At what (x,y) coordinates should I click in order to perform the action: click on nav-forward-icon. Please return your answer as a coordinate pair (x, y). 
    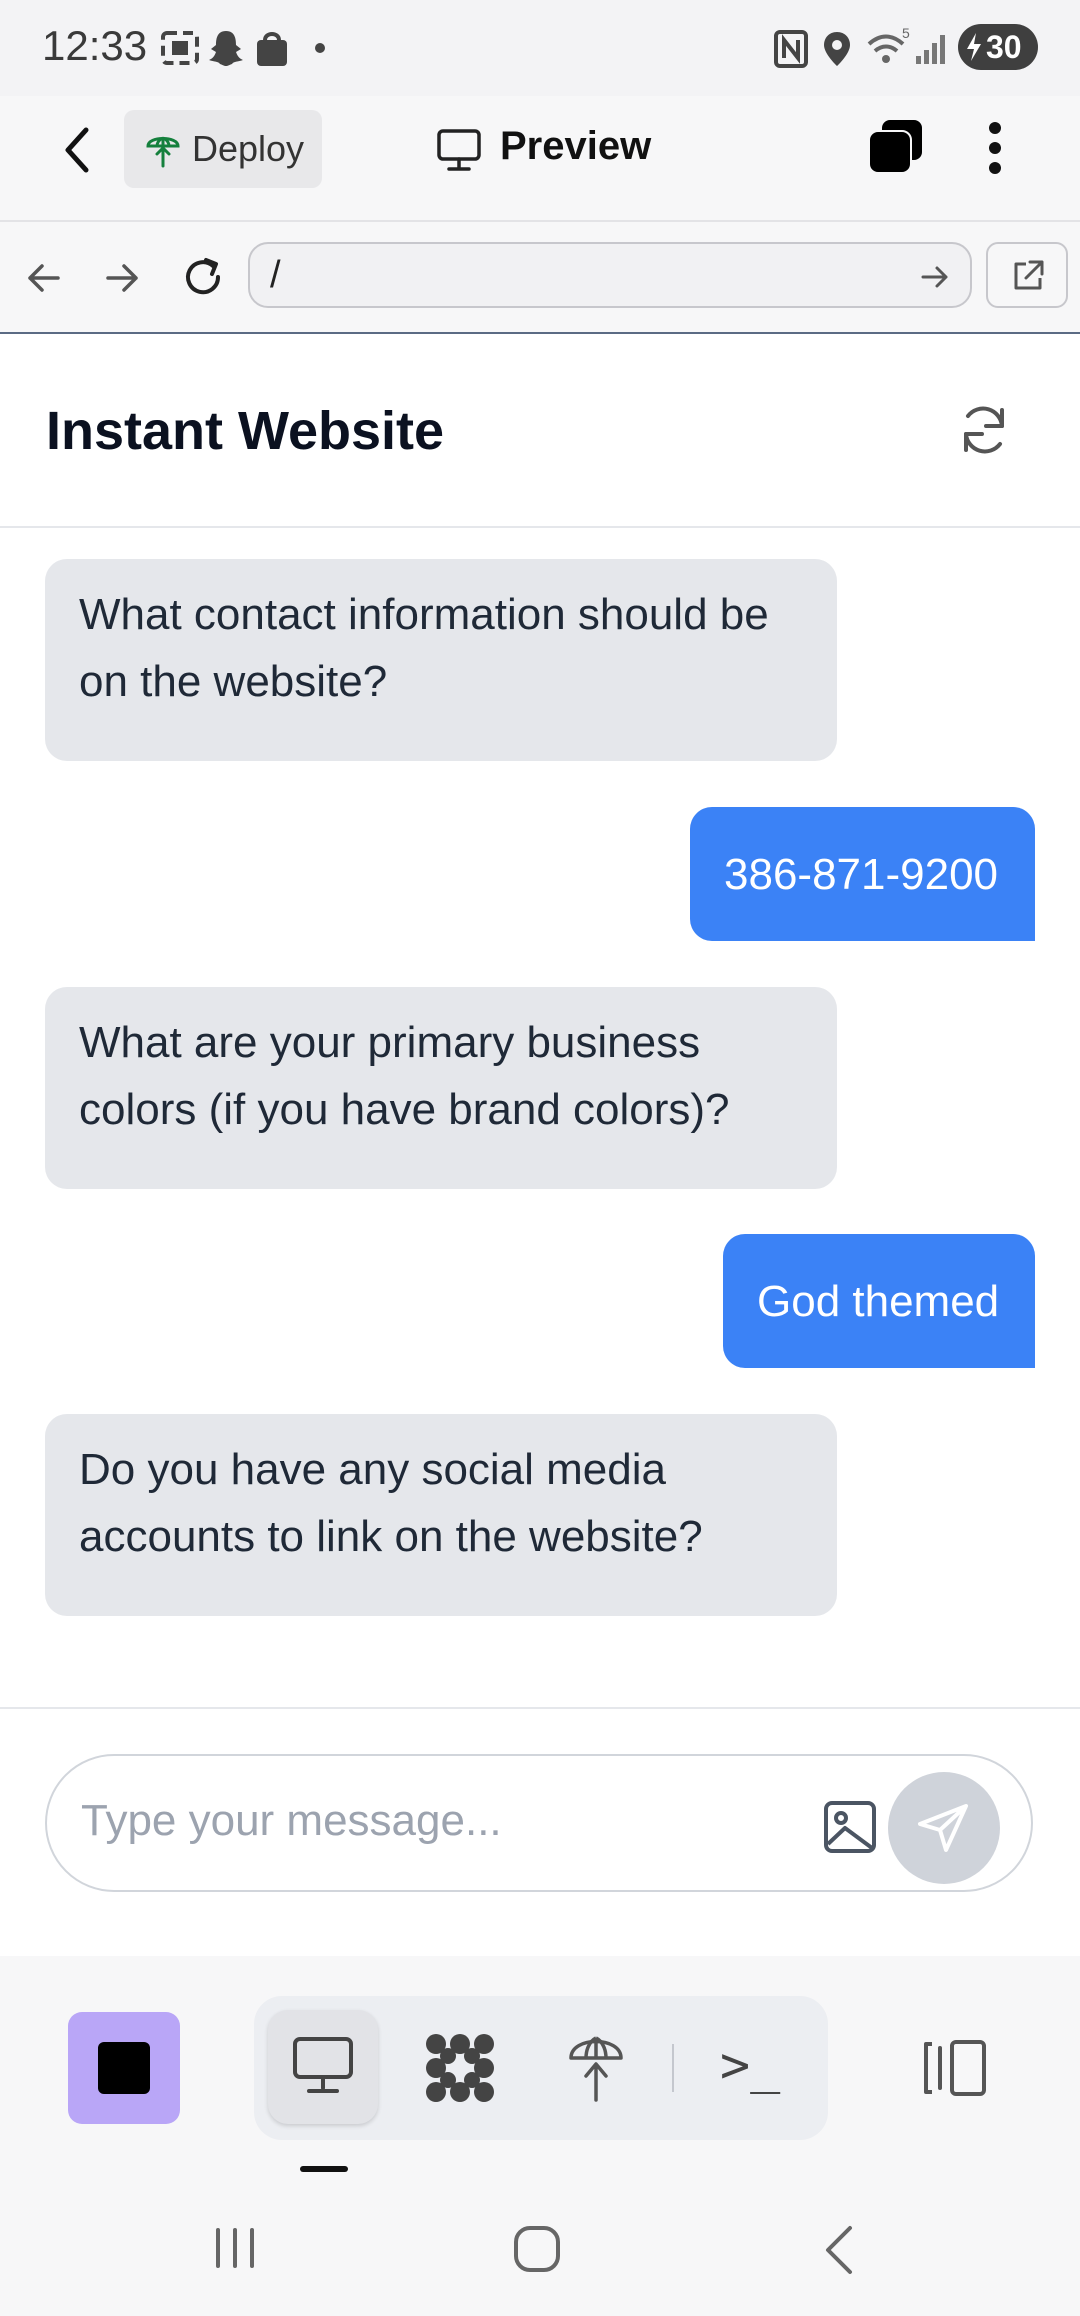
    Looking at the image, I should click on (122, 278).